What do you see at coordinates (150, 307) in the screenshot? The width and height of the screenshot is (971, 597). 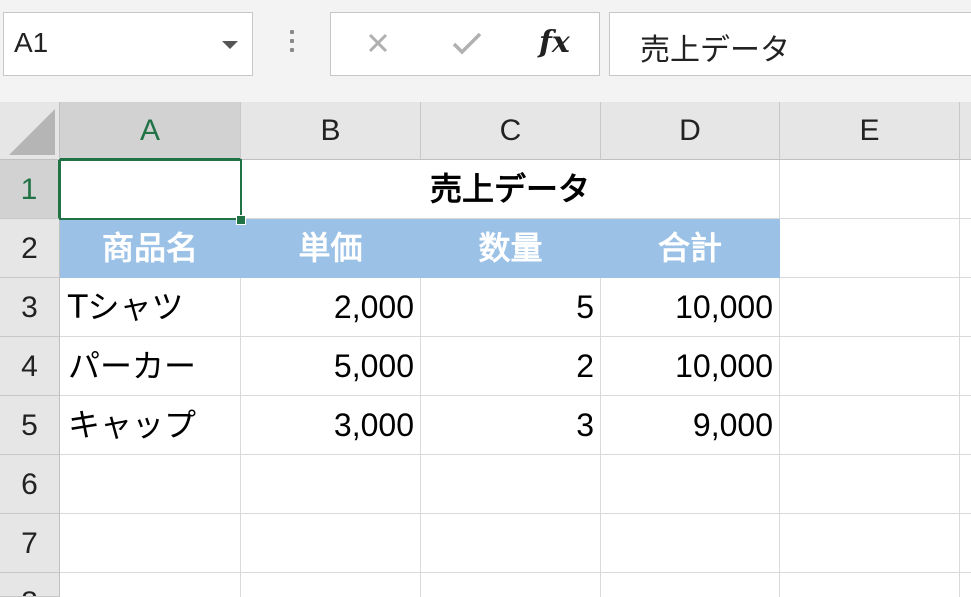 I see `table-cell-product: Tシャツ` at bounding box center [150, 307].